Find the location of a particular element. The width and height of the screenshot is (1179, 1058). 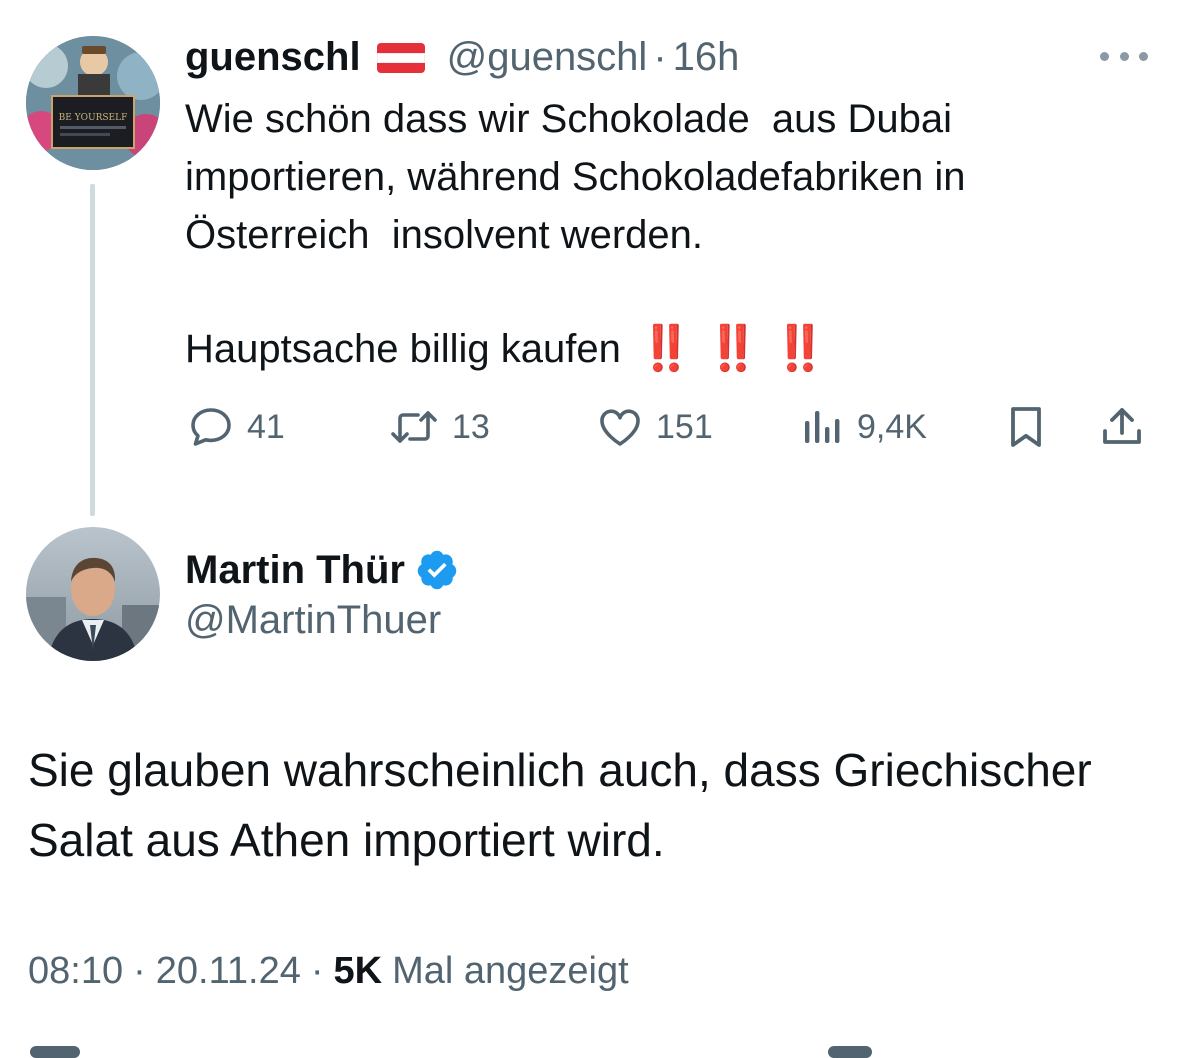

parent-tweet-text-line2: Hauptsache billig kaufen ‼️ ‼️ ‼️ is located at coordinates (506, 349).